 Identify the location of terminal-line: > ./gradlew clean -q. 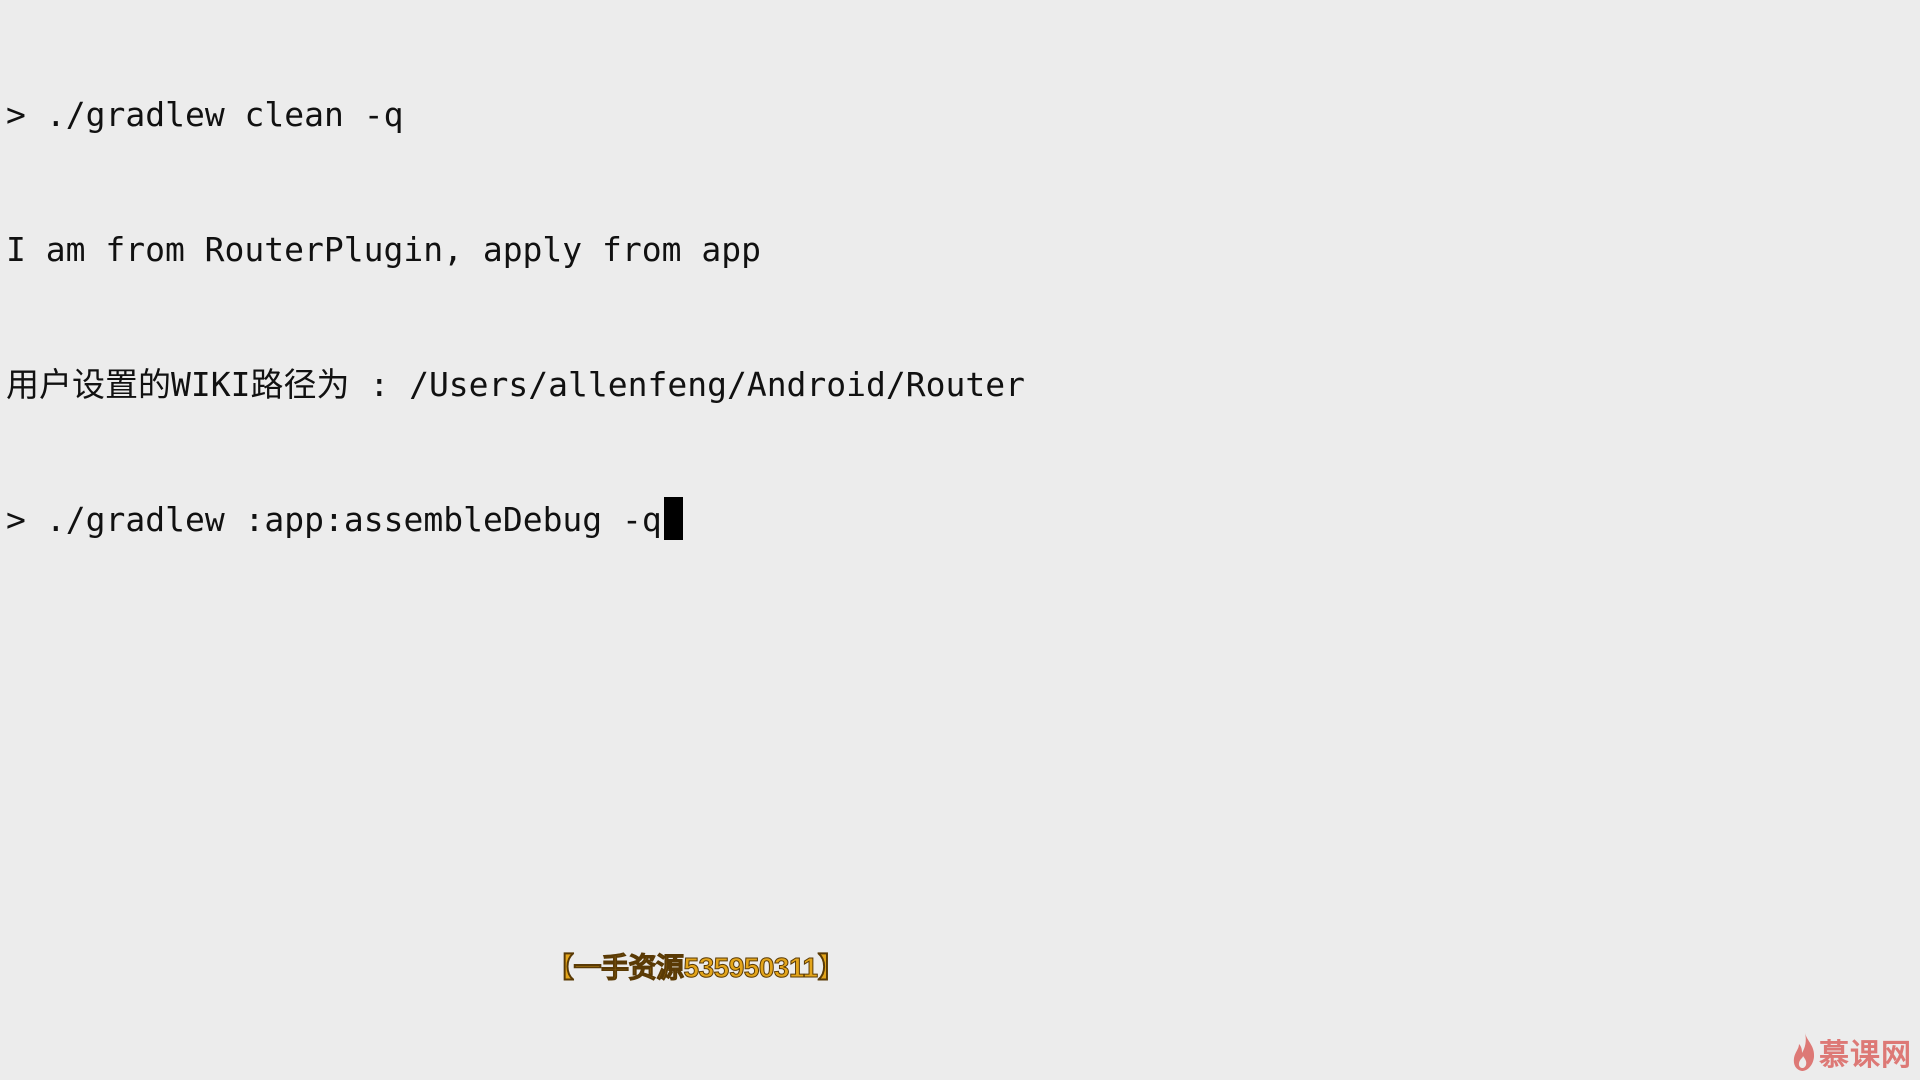
(515, 114).